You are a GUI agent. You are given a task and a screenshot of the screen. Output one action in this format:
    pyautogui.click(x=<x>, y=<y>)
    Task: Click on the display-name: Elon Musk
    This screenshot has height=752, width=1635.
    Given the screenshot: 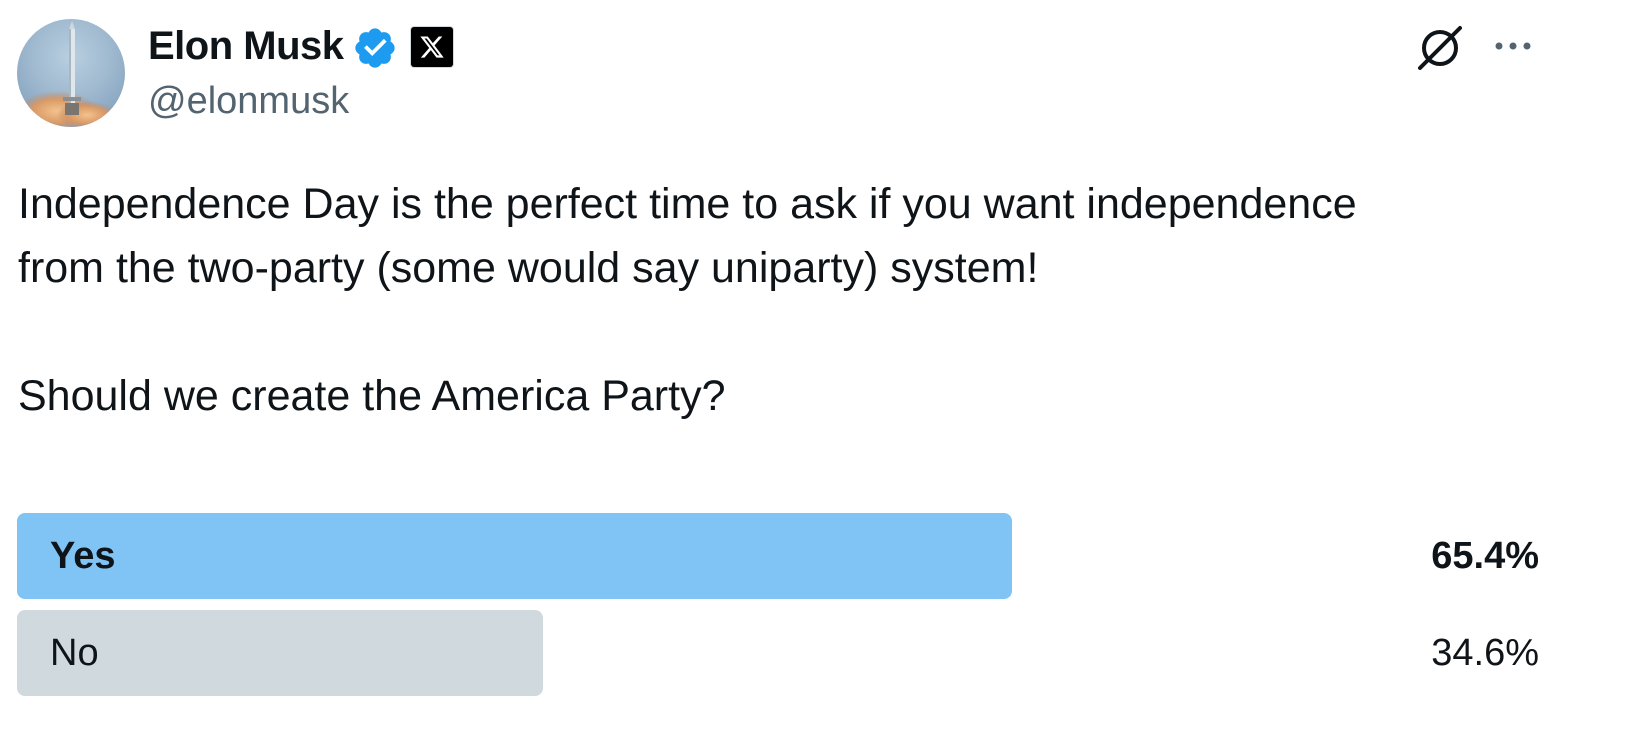 What is the action you would take?
    pyautogui.click(x=246, y=46)
    